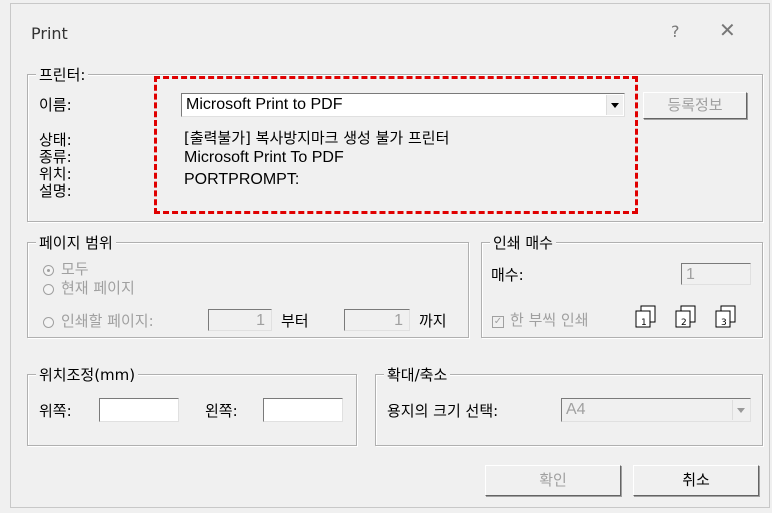  What do you see at coordinates (417, 374) in the screenshot?
I see `scale-legend: 확대/축소` at bounding box center [417, 374].